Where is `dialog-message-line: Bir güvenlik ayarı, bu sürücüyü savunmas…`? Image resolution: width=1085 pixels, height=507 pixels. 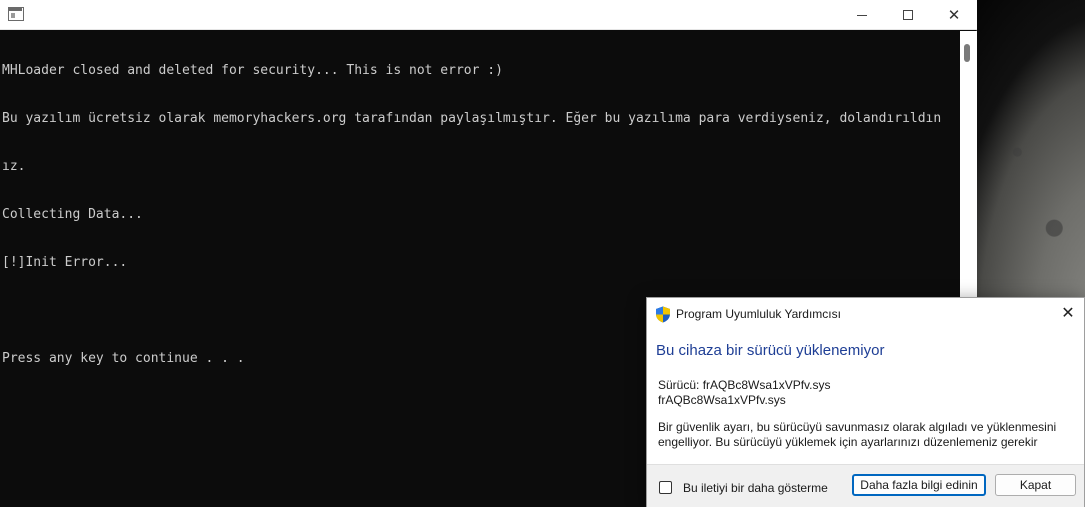 dialog-message-line: Bir güvenlik ayarı, bu sürücüyü savunmas… is located at coordinates (857, 427).